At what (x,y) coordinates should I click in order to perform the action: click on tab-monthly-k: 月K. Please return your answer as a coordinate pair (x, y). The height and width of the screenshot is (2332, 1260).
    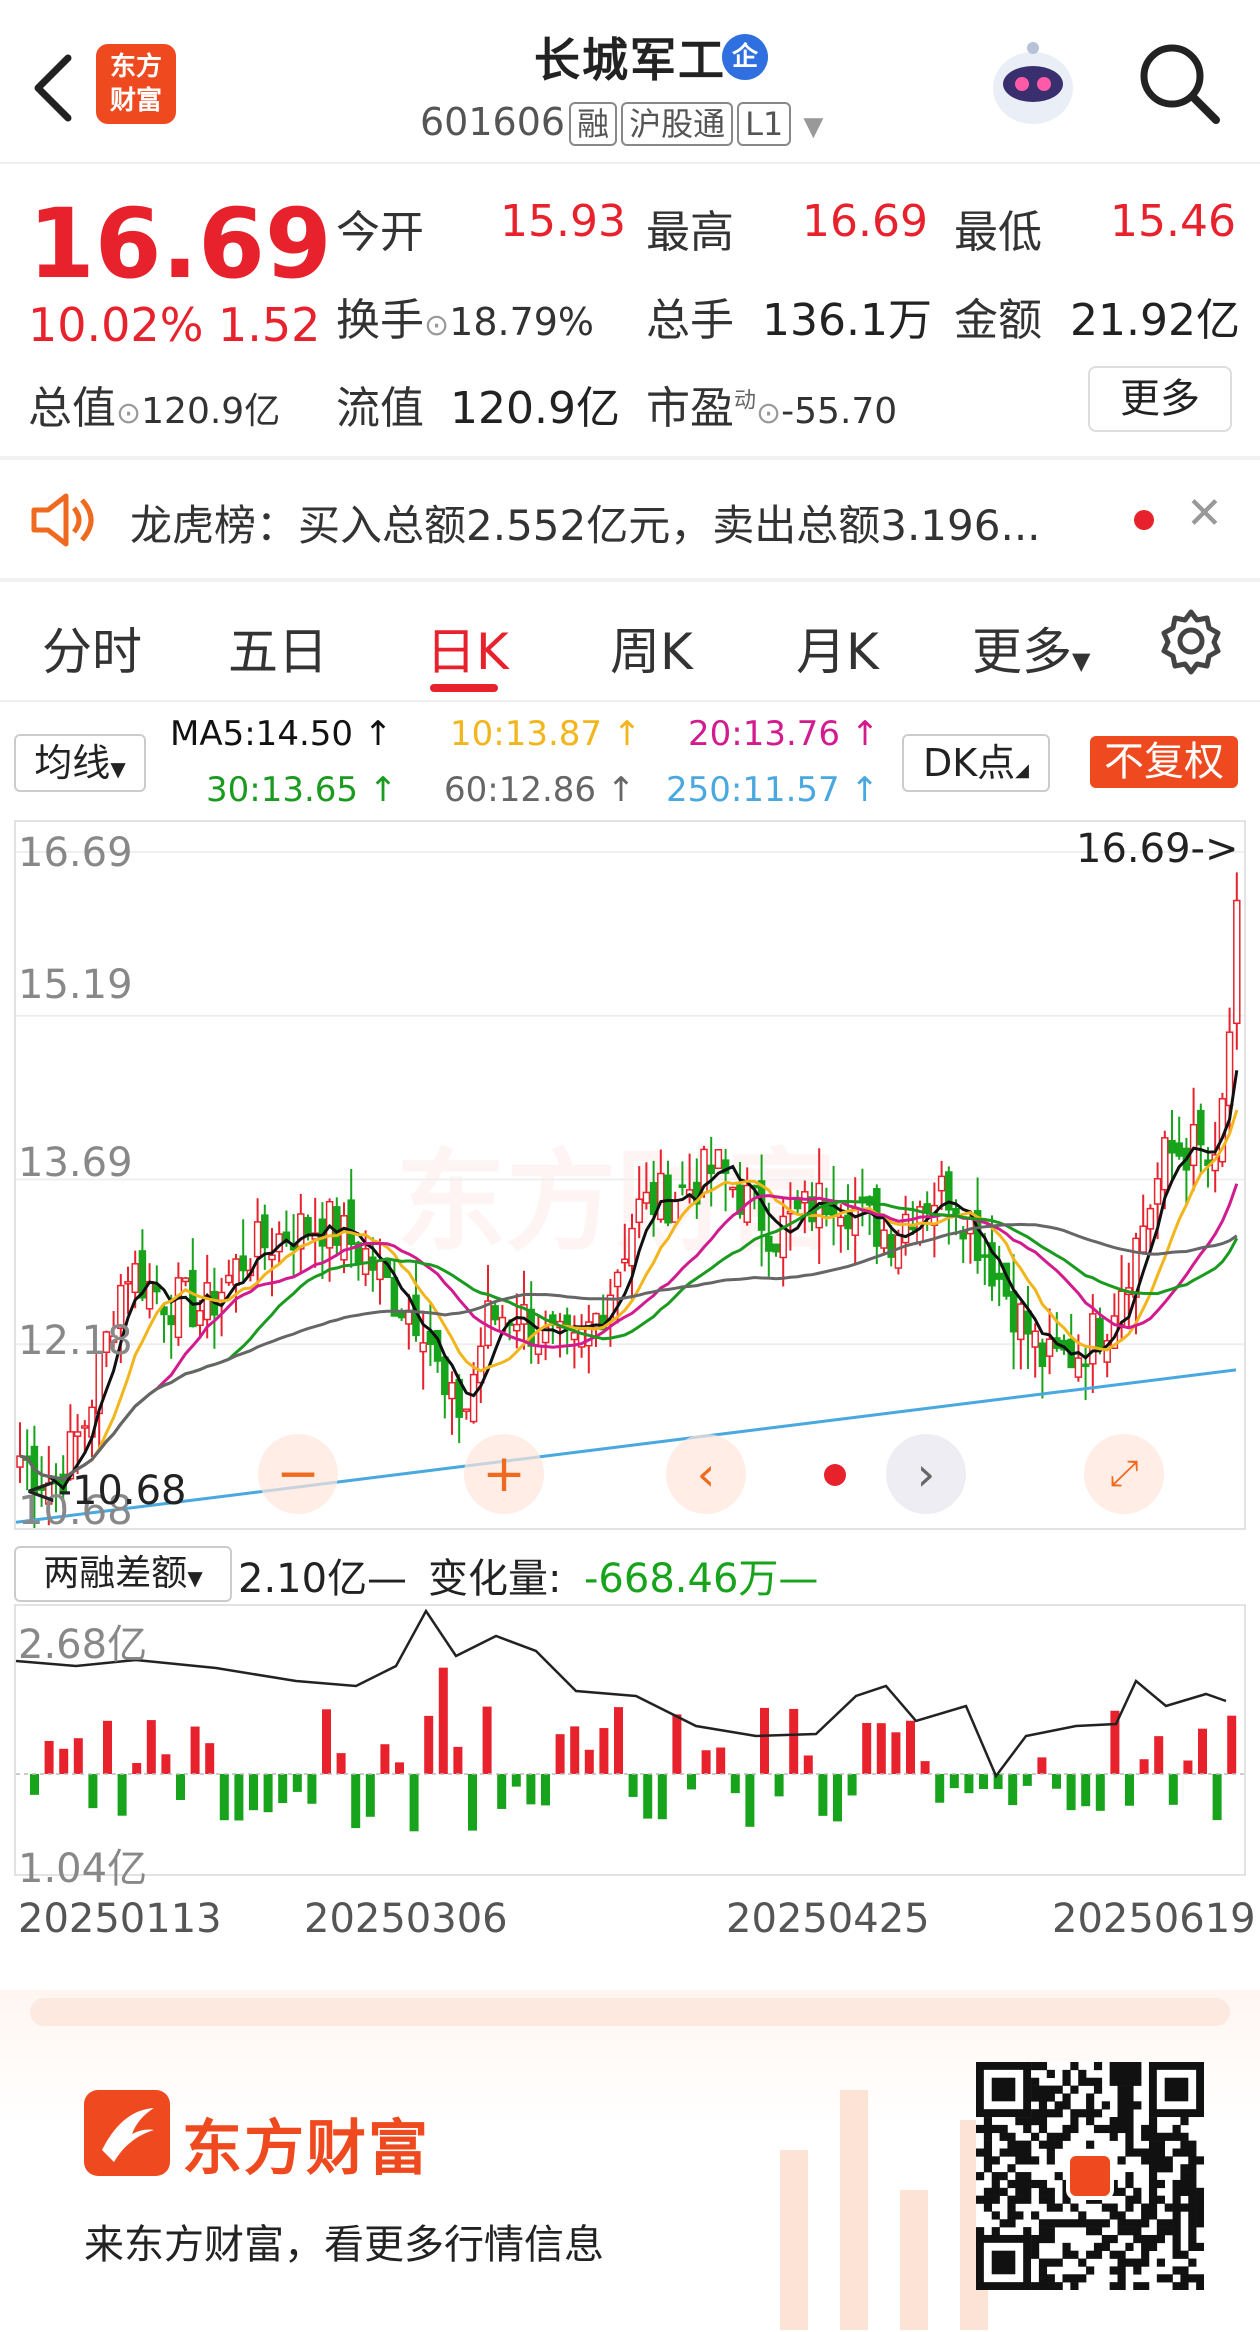
    Looking at the image, I should click on (837, 648).